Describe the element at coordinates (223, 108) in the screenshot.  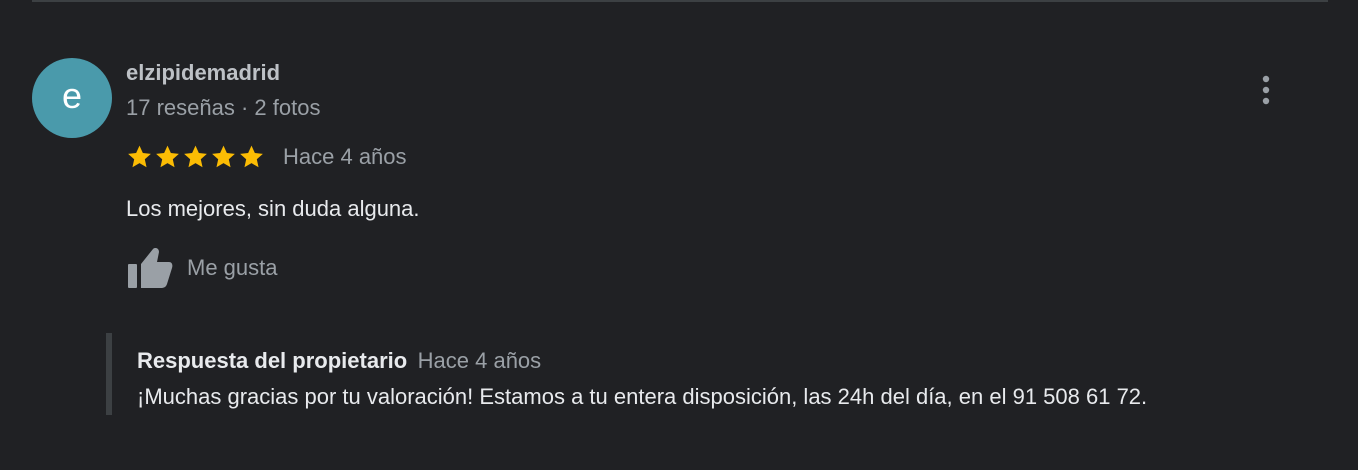
I see `author-meta: 17 reseñas · 2 fotos` at that location.